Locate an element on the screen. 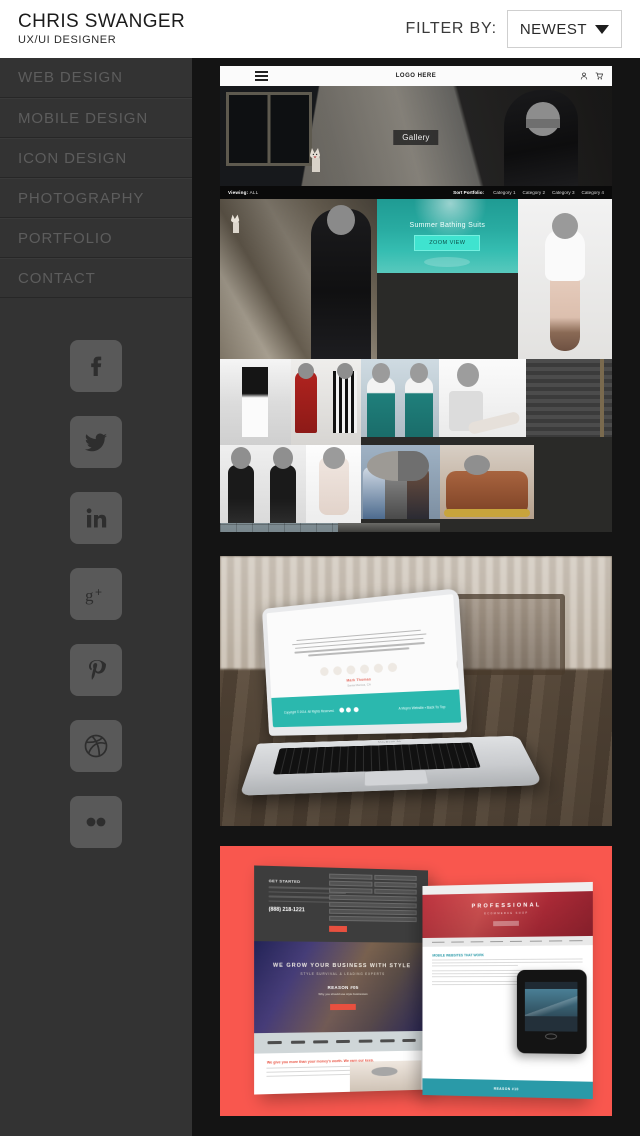  sidebar-item-label: PHOTOGRAPHY is located at coordinates (81, 198).